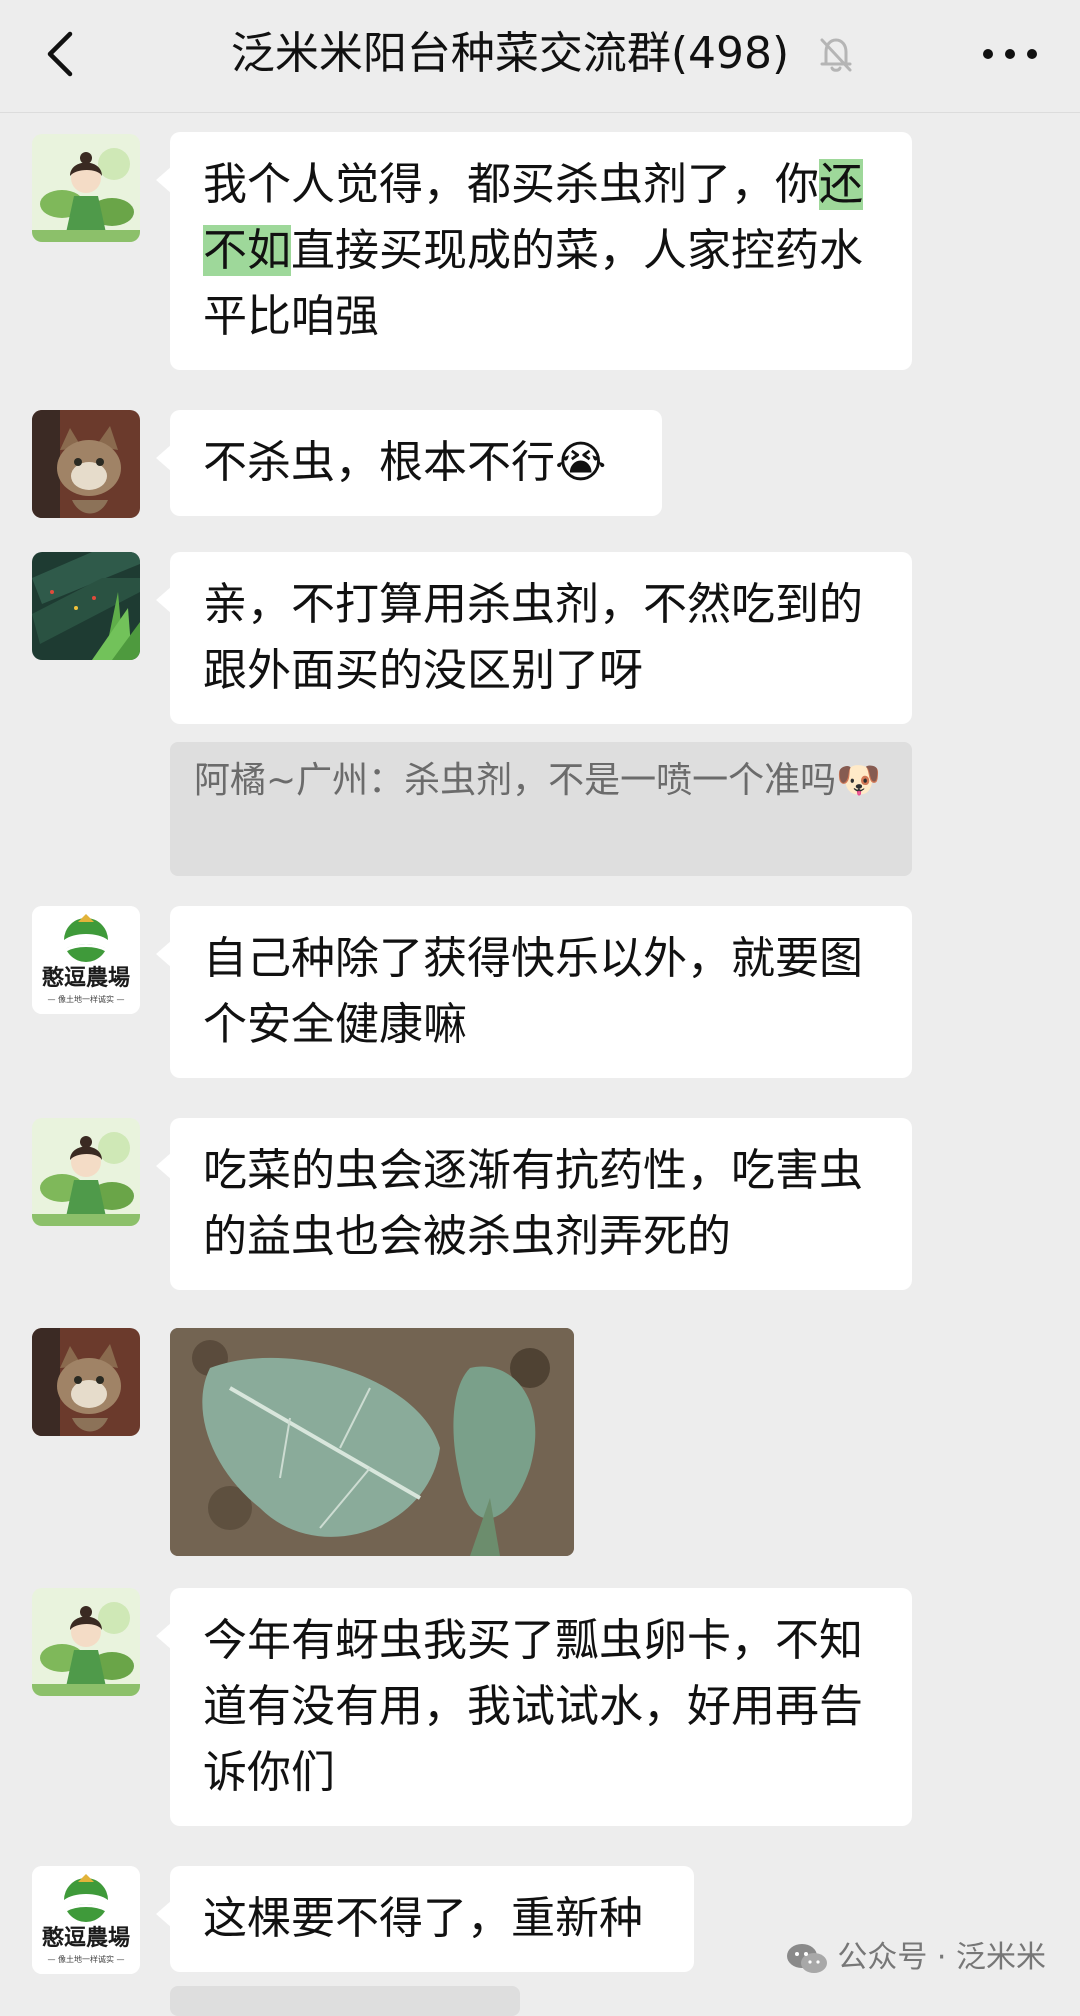  What do you see at coordinates (807, 1958) in the screenshot?
I see `wechat-icon` at bounding box center [807, 1958].